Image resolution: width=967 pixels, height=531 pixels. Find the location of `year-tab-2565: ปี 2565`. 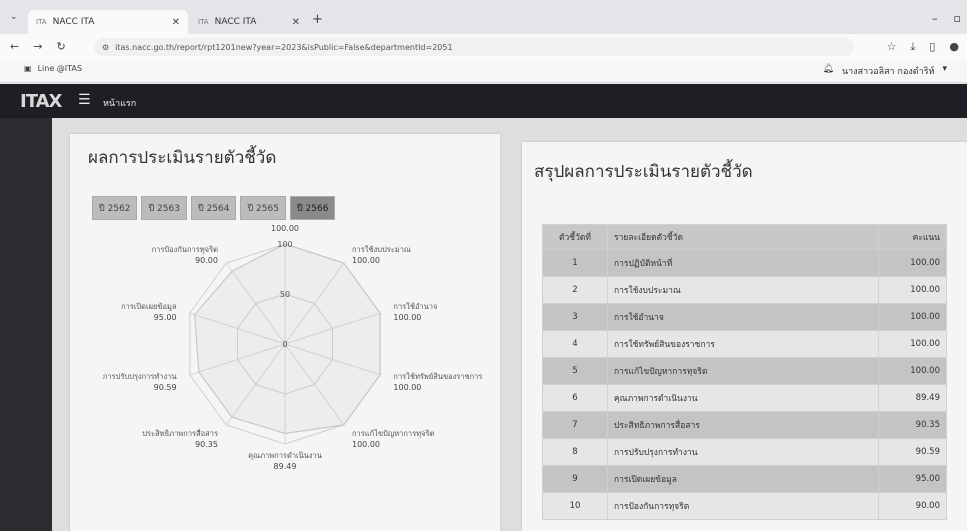

year-tab-2565: ปี 2565 is located at coordinates (263, 208).